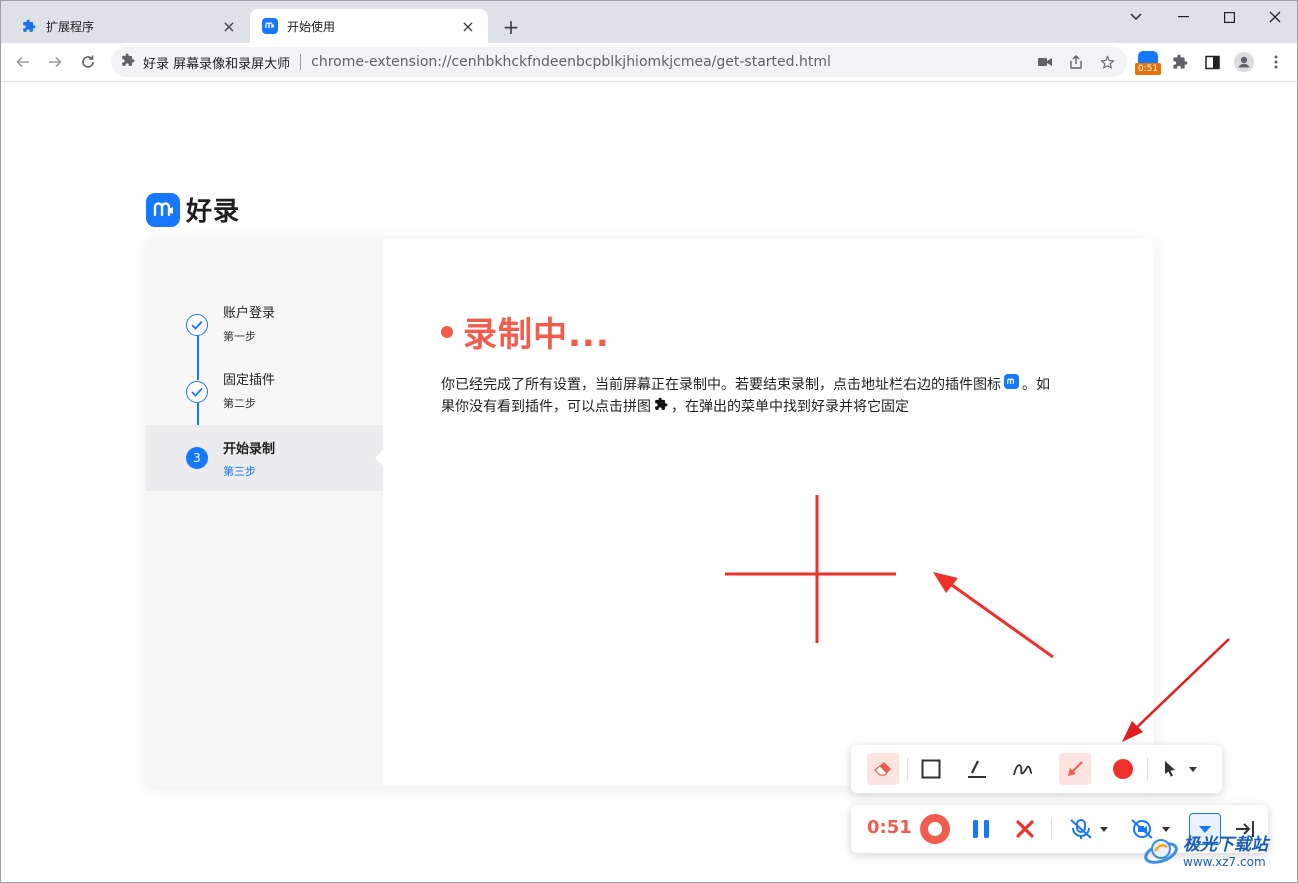  What do you see at coordinates (1180, 62) in the screenshot?
I see `extensions-icon` at bounding box center [1180, 62].